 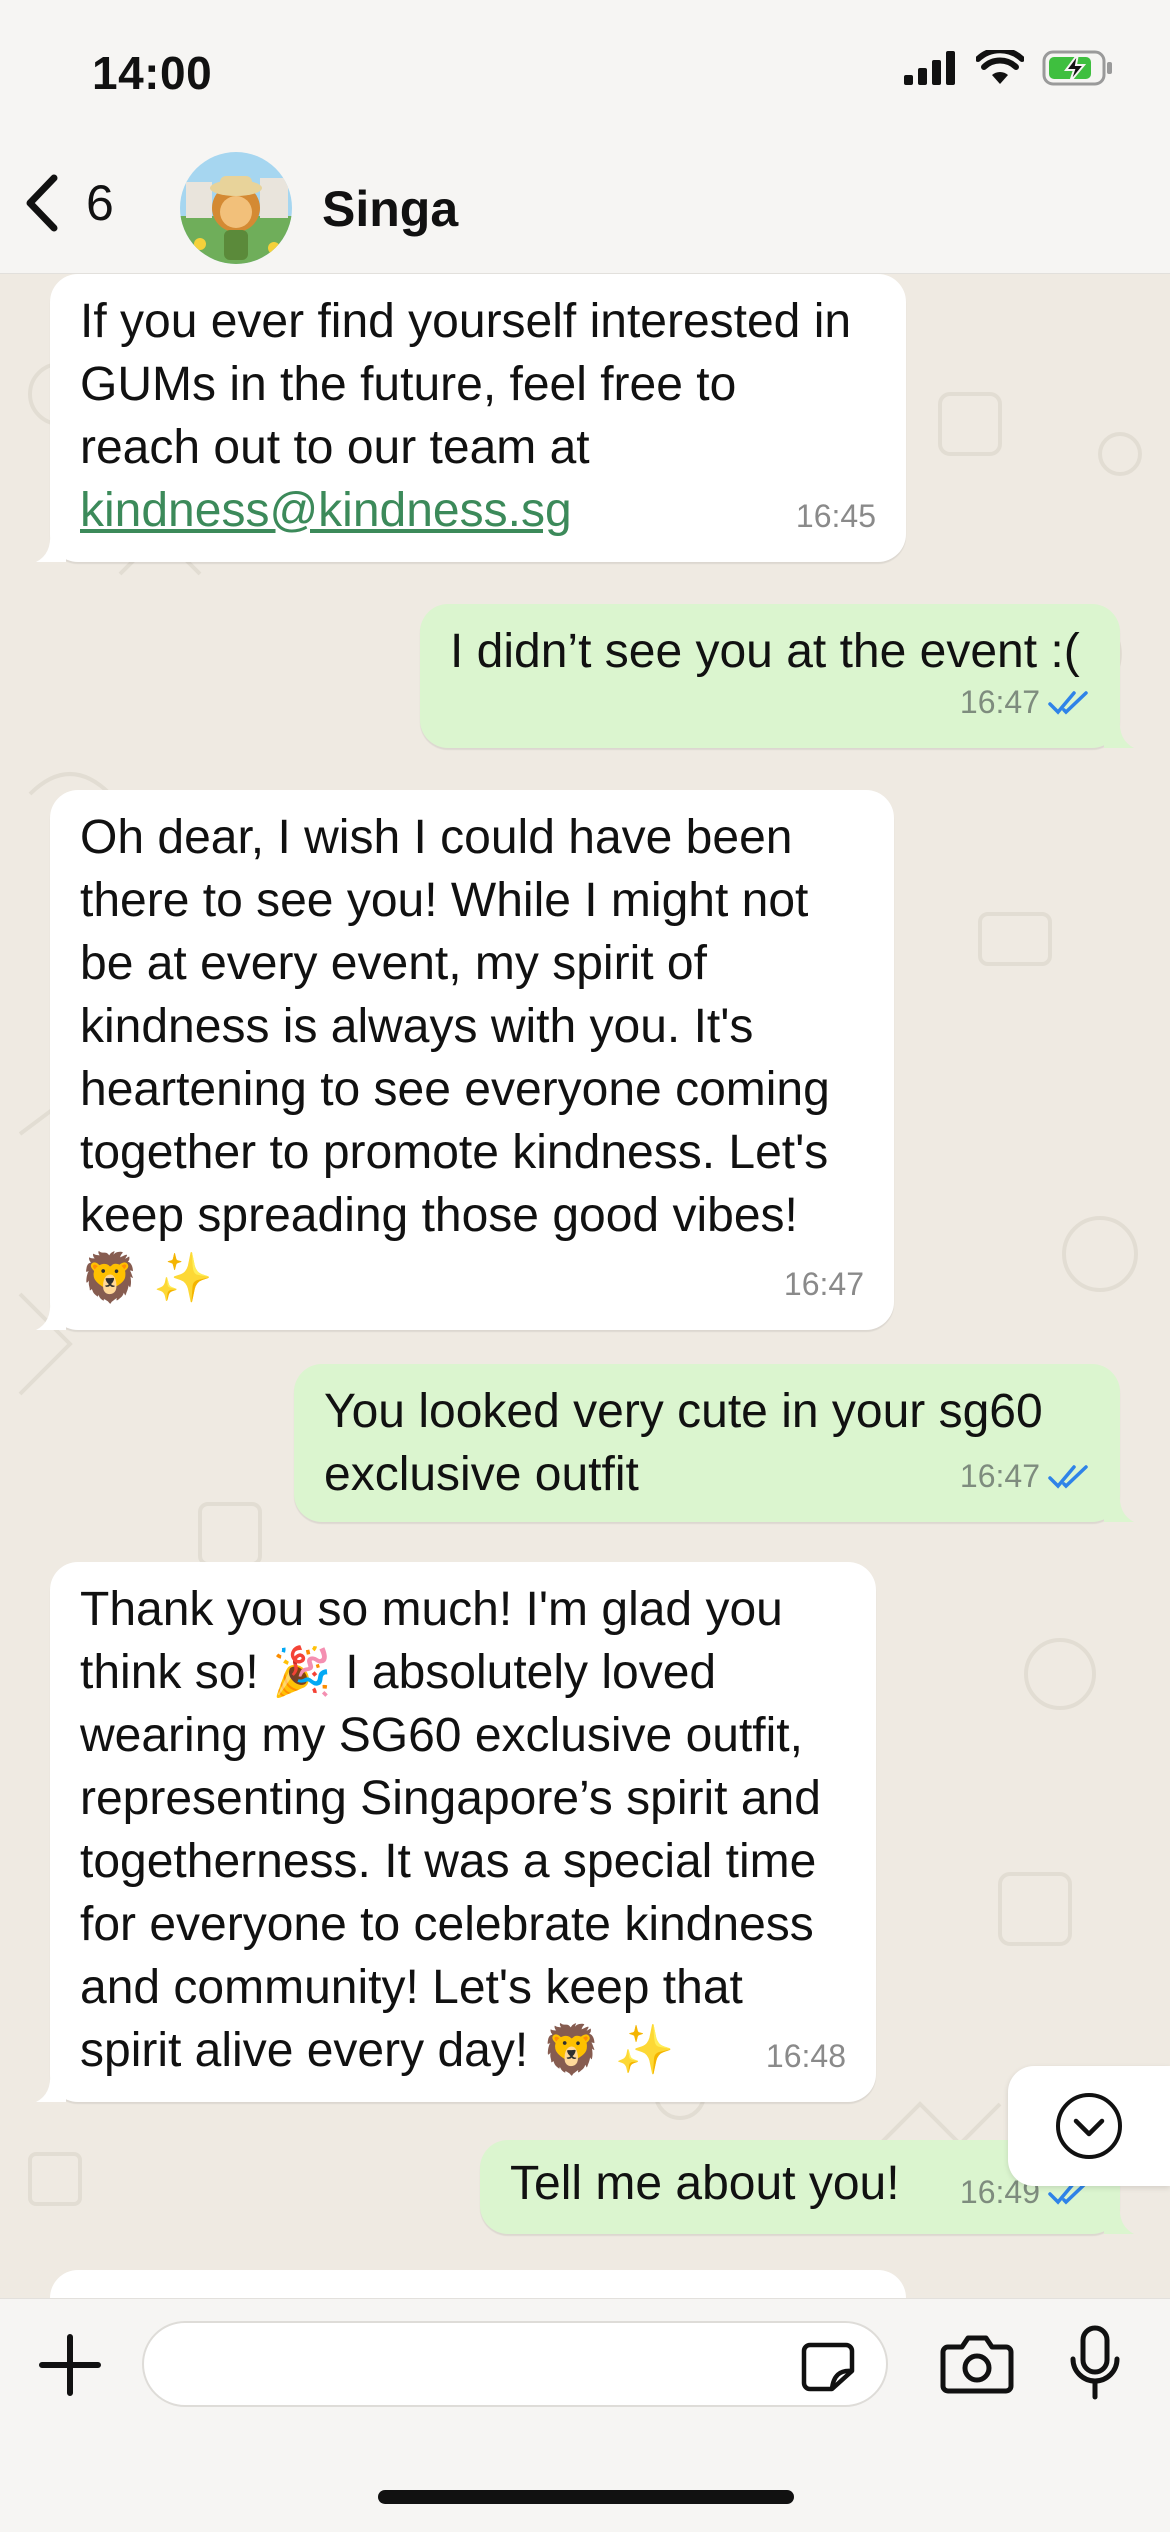 I want to click on lion-mascot-avatar-image, so click(x=236, y=208).